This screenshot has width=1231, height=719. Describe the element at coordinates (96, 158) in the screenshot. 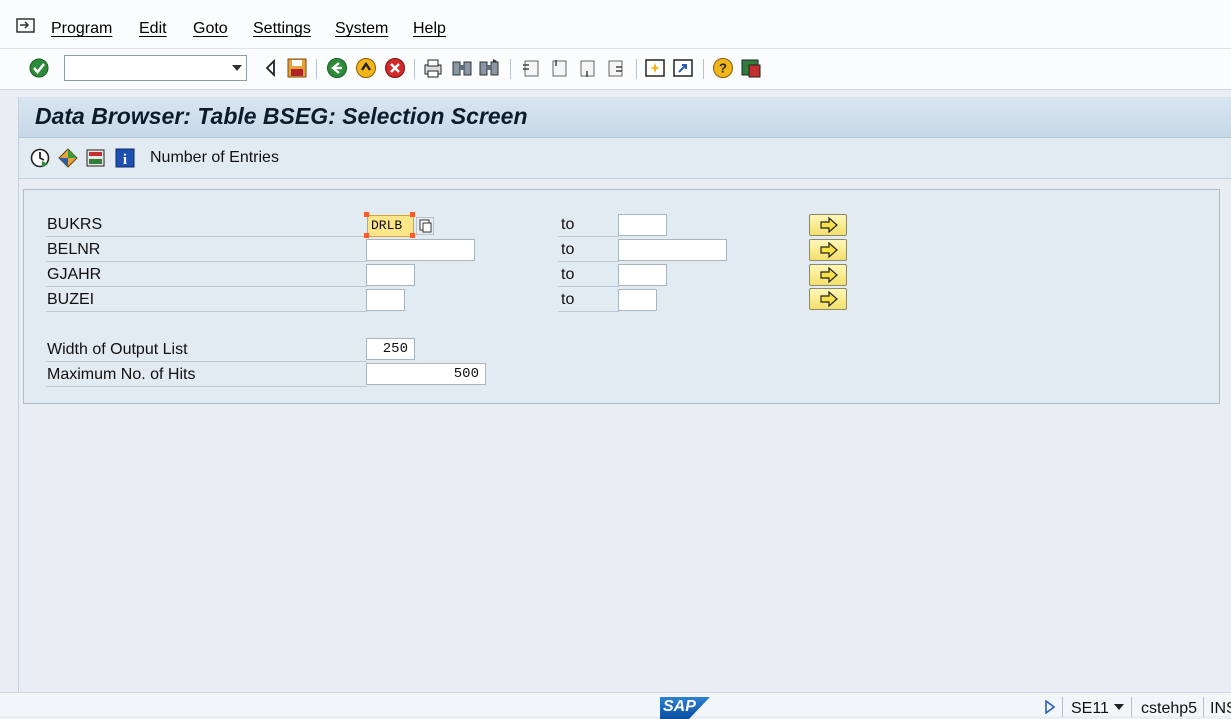

I see `save-variant-icon` at that location.